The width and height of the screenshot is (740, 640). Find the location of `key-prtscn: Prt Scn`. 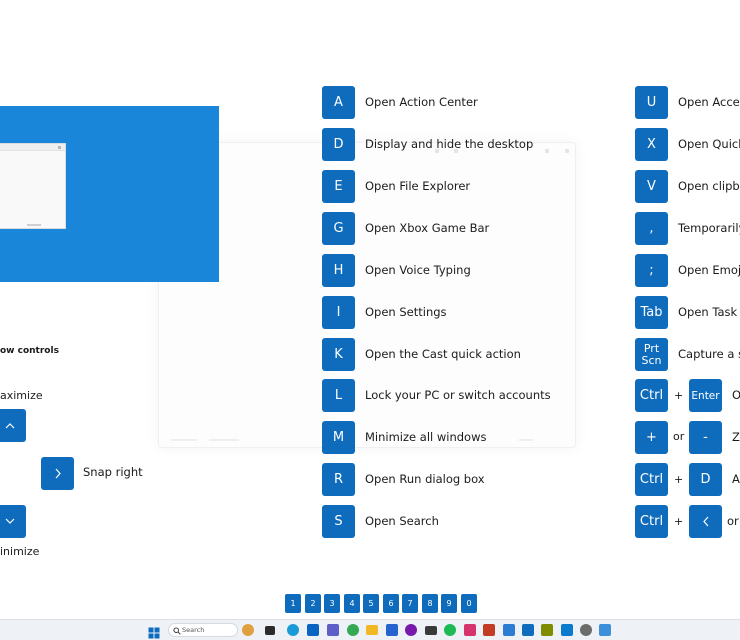

key-prtscn: Prt Scn is located at coordinates (651, 354).